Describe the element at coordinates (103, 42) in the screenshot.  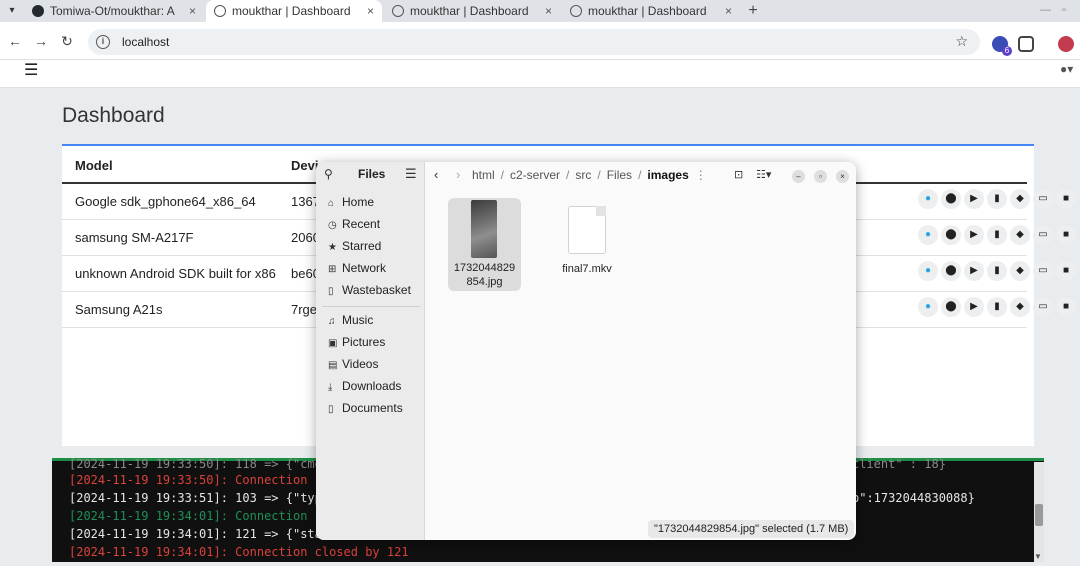
I see `site-info-icon: i` at that location.